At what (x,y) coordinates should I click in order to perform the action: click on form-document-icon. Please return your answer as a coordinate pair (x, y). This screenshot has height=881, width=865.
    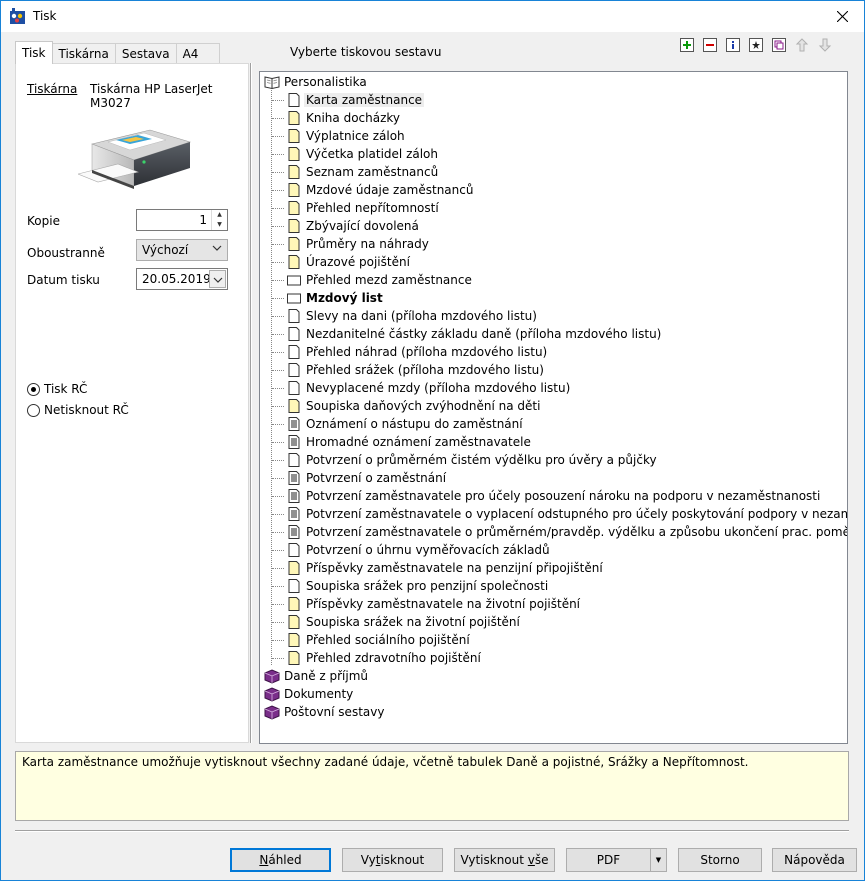
    Looking at the image, I should click on (294, 442).